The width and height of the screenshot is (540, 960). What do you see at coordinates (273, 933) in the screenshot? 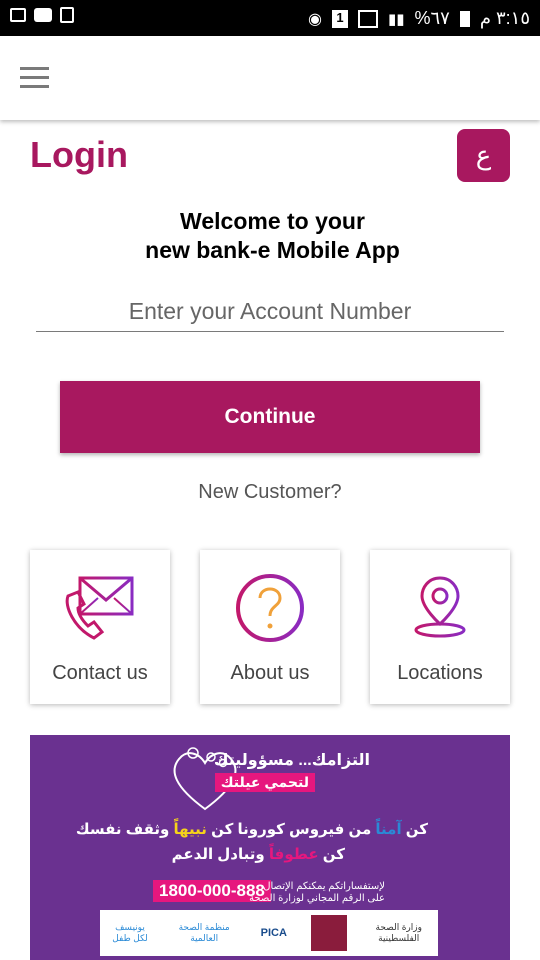
I see `pica-logo: PICA` at bounding box center [273, 933].